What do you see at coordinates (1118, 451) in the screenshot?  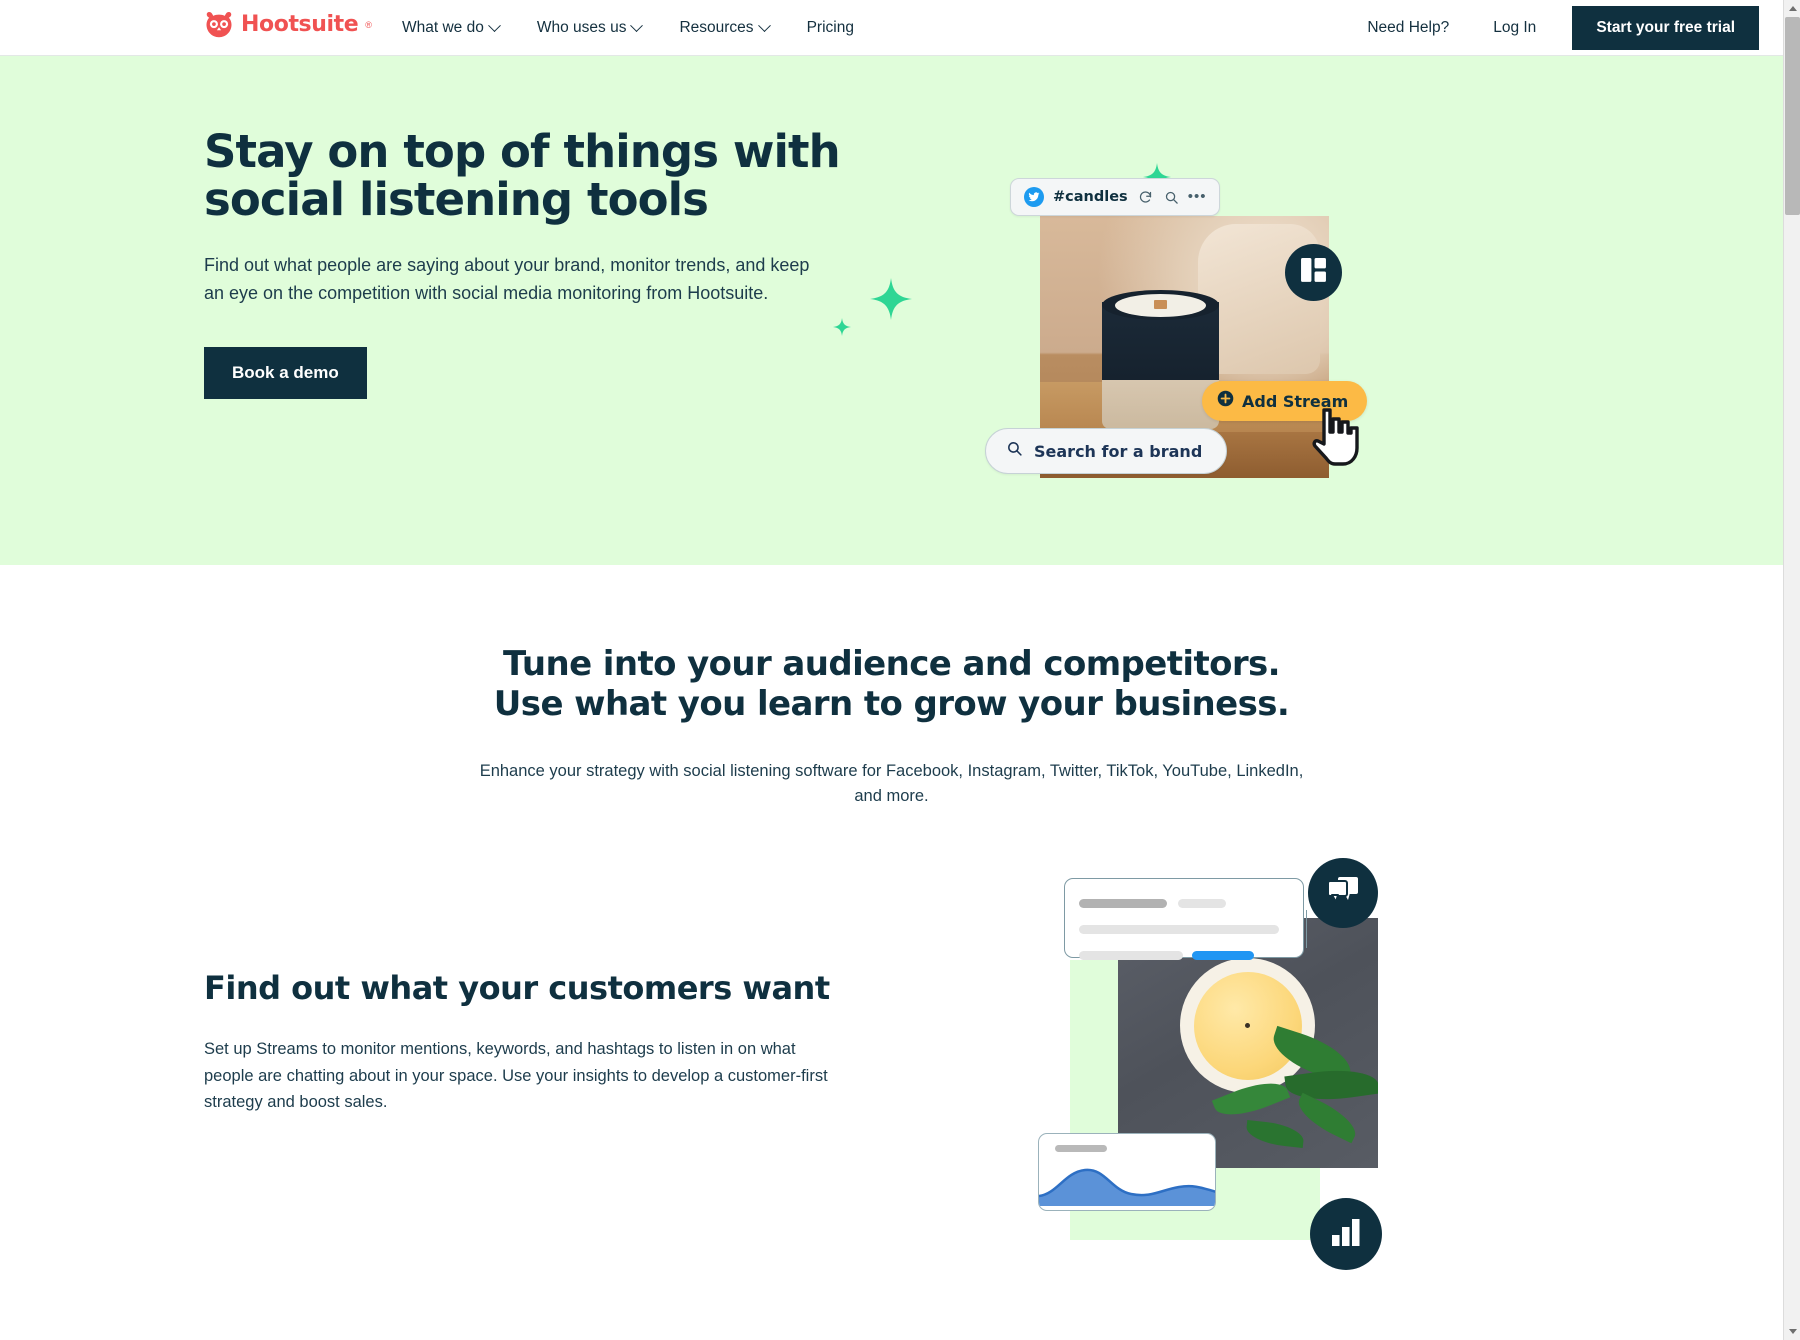 I see `search-brand-label: Search for a brand` at bounding box center [1118, 451].